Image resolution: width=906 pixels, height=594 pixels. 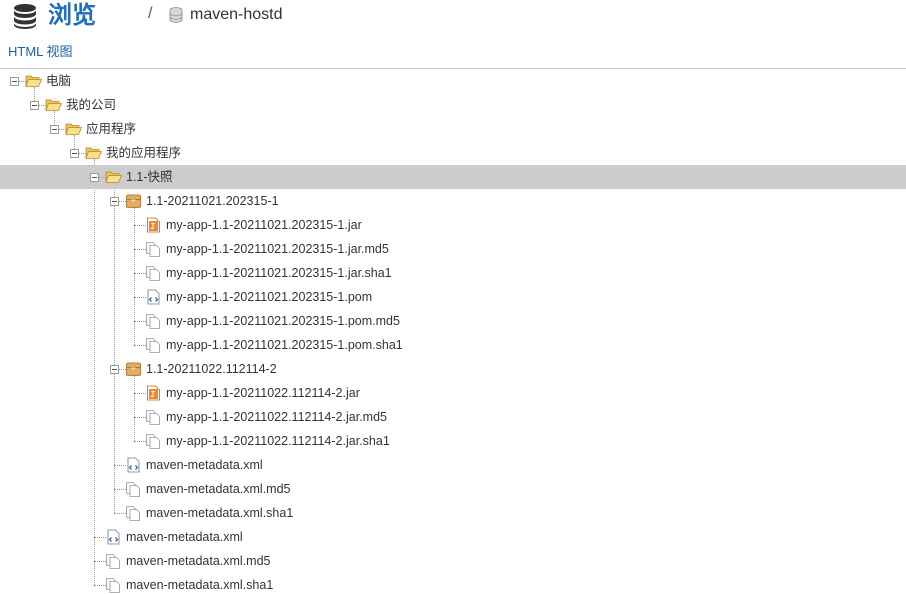 I want to click on tree-node-label: my-app-1.1-20211021.202315-1.pom.sha1, so click(x=284, y=345).